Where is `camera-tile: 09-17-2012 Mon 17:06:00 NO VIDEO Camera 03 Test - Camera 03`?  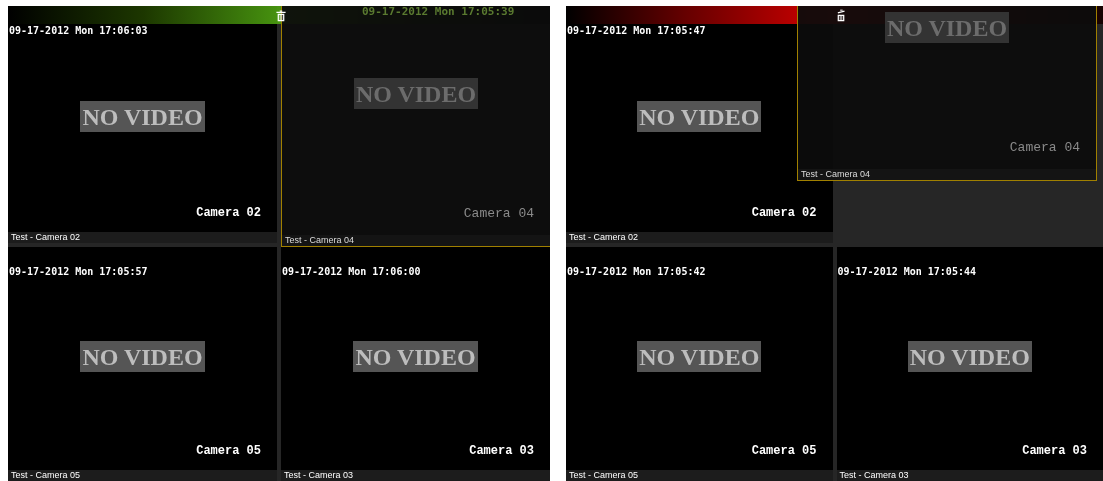 camera-tile: 09-17-2012 Mon 17:06:00 NO VIDEO Camera 03 Test - Camera 03 is located at coordinates (415, 364).